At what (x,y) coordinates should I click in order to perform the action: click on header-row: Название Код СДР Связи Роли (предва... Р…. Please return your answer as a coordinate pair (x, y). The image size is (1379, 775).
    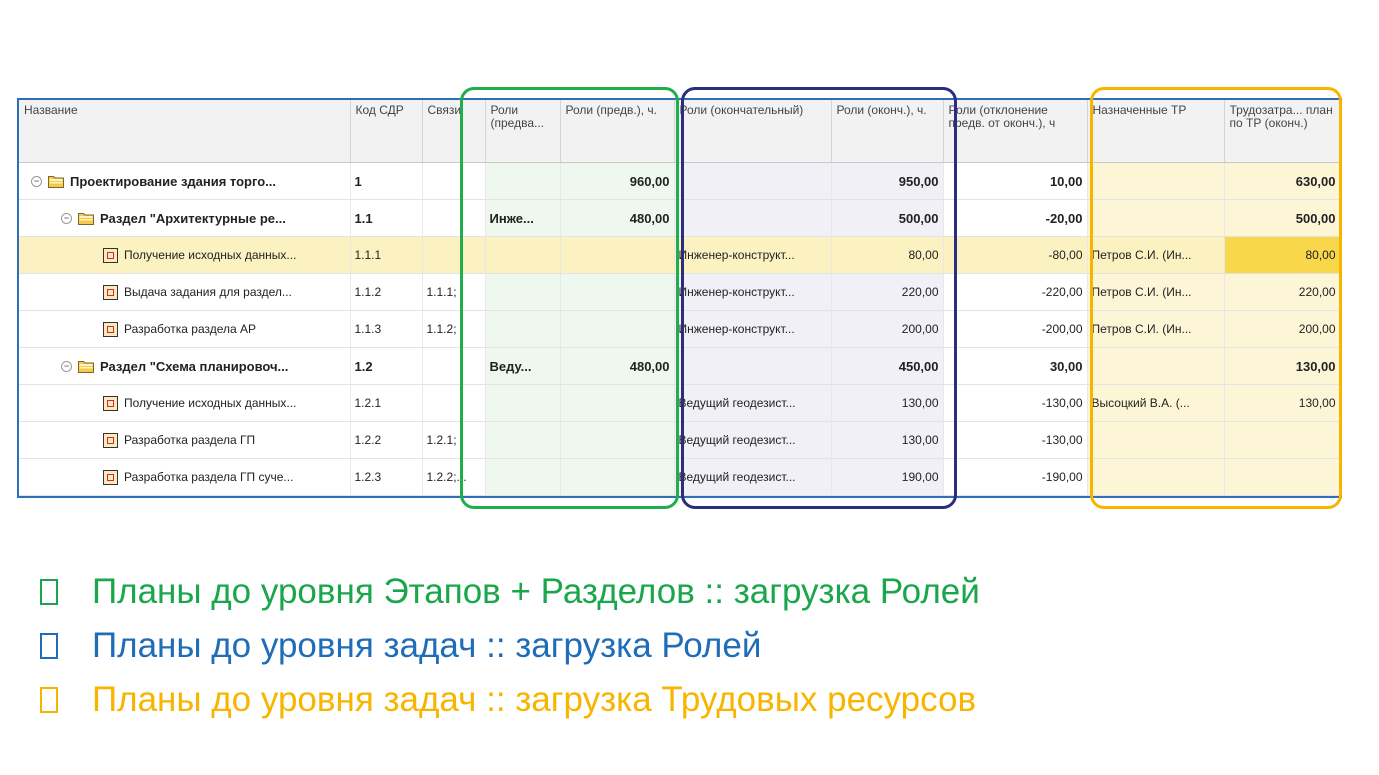
    Looking at the image, I should click on (679, 131).